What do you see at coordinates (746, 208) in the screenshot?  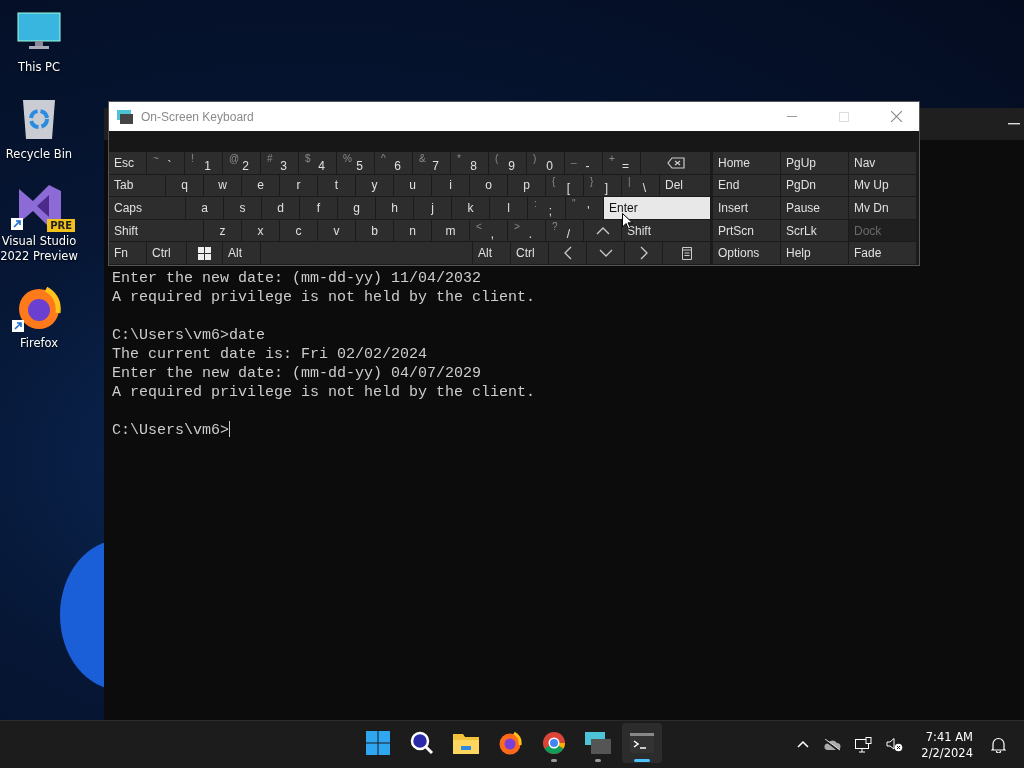 I see `keyboard-key: Insert` at bounding box center [746, 208].